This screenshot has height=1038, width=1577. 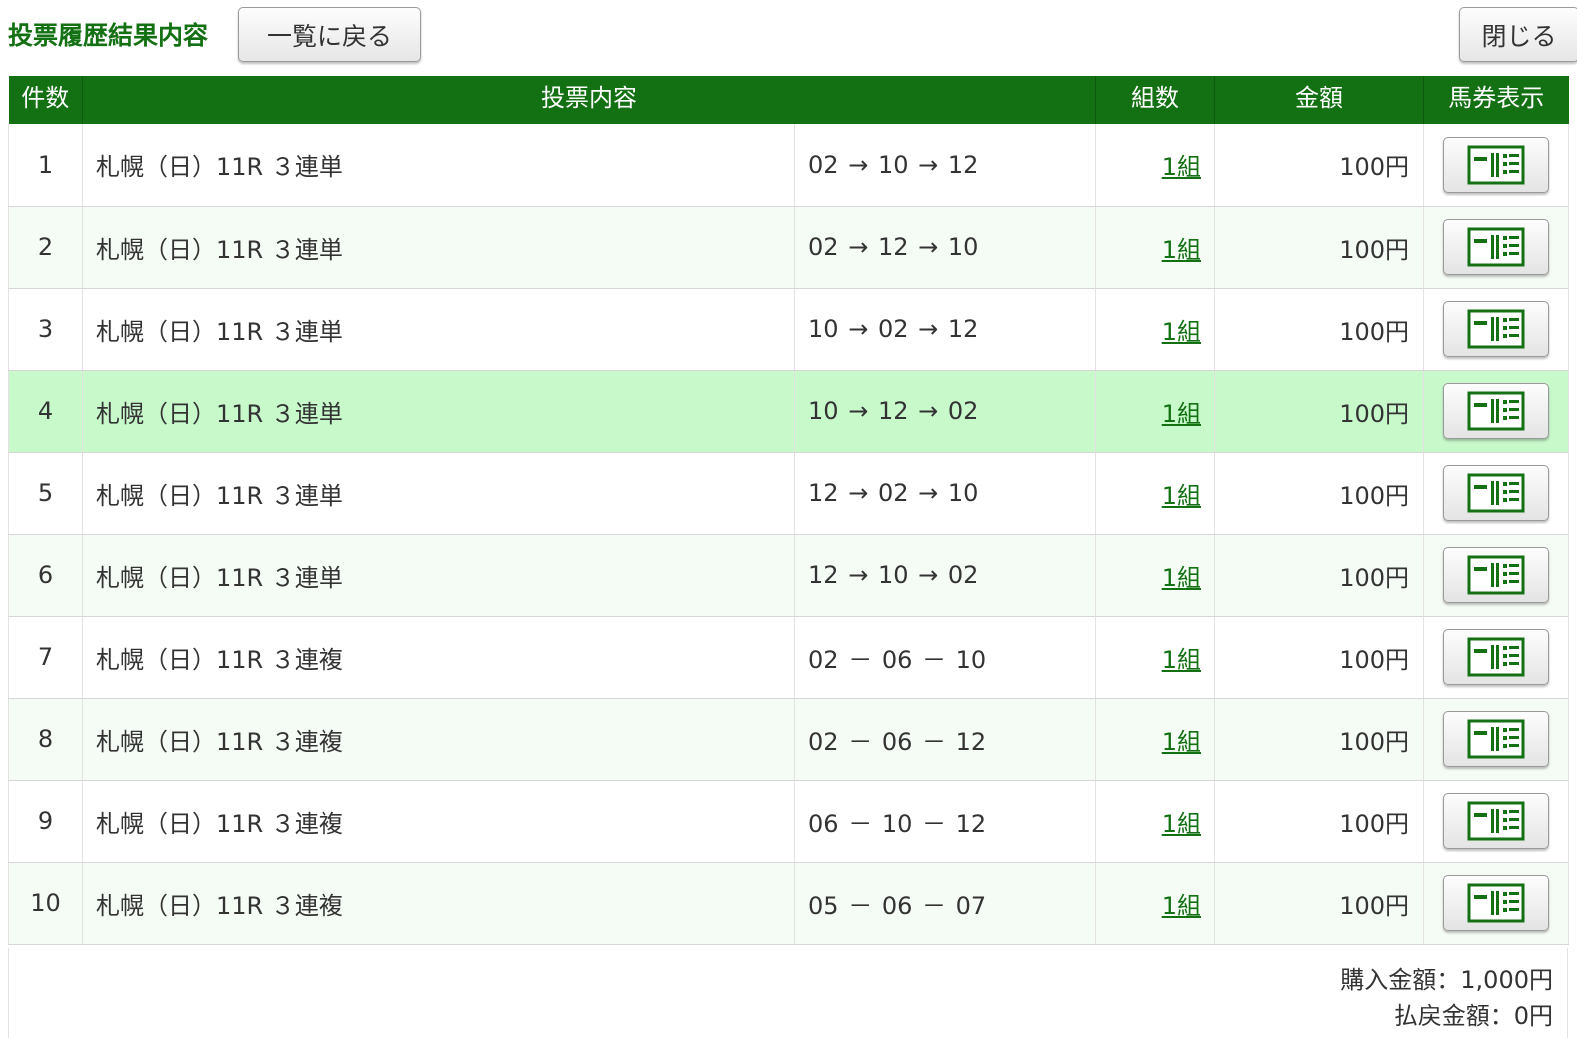 I want to click on row-number: 5, so click(x=45, y=493).